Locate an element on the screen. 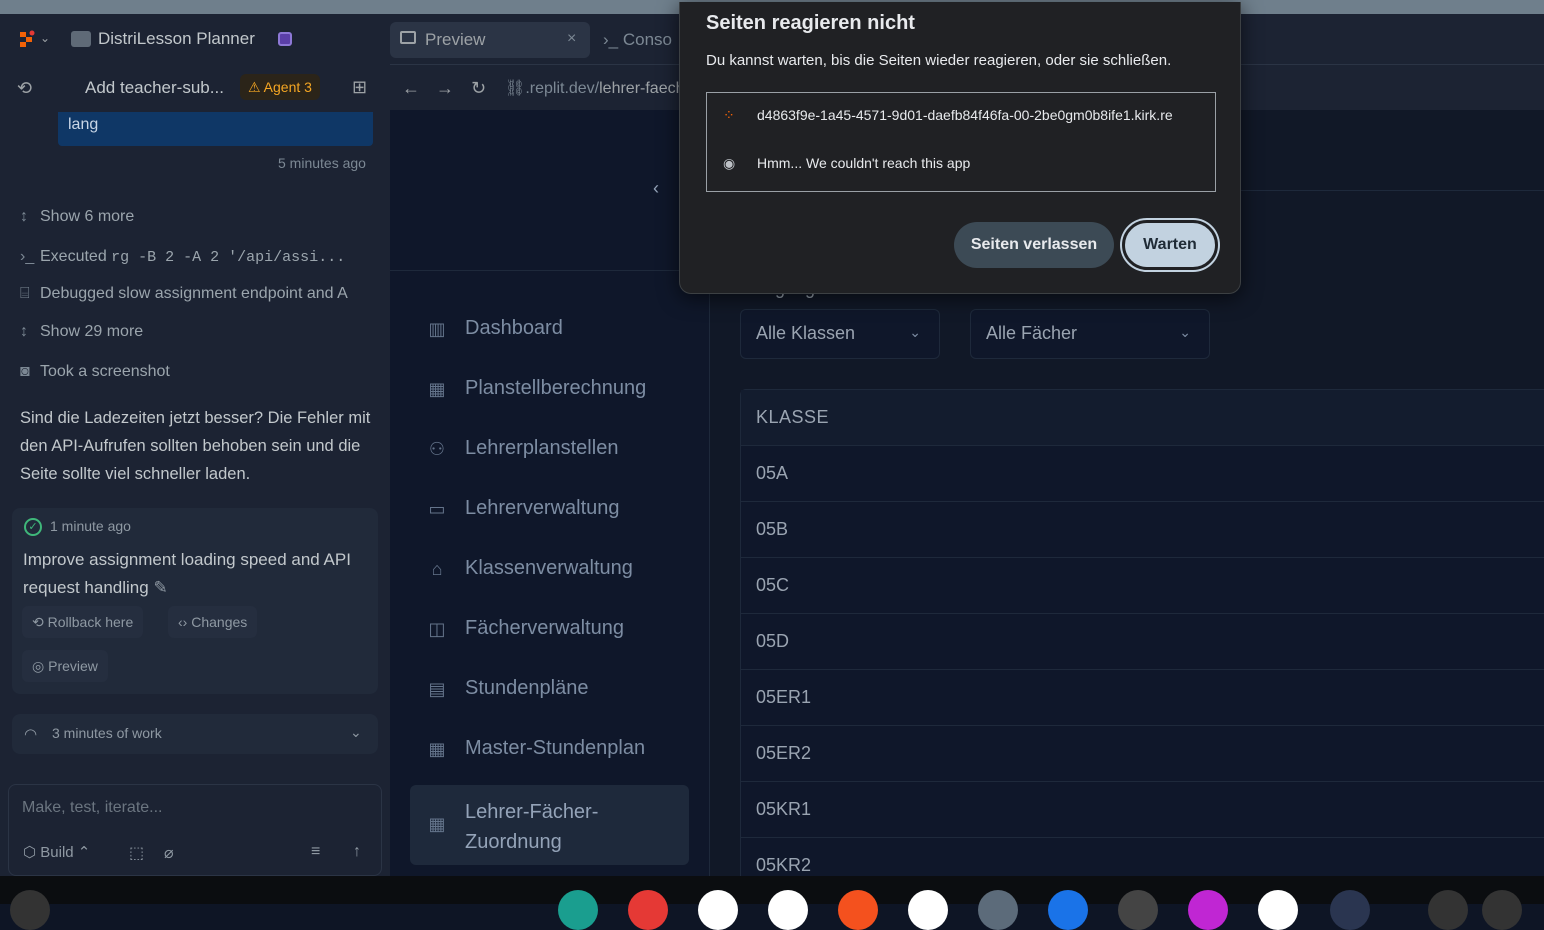 The width and height of the screenshot is (1544, 930). nav-item-lehrerplanstellen: ⚇ Lehrerplanstellen is located at coordinates (549, 450).